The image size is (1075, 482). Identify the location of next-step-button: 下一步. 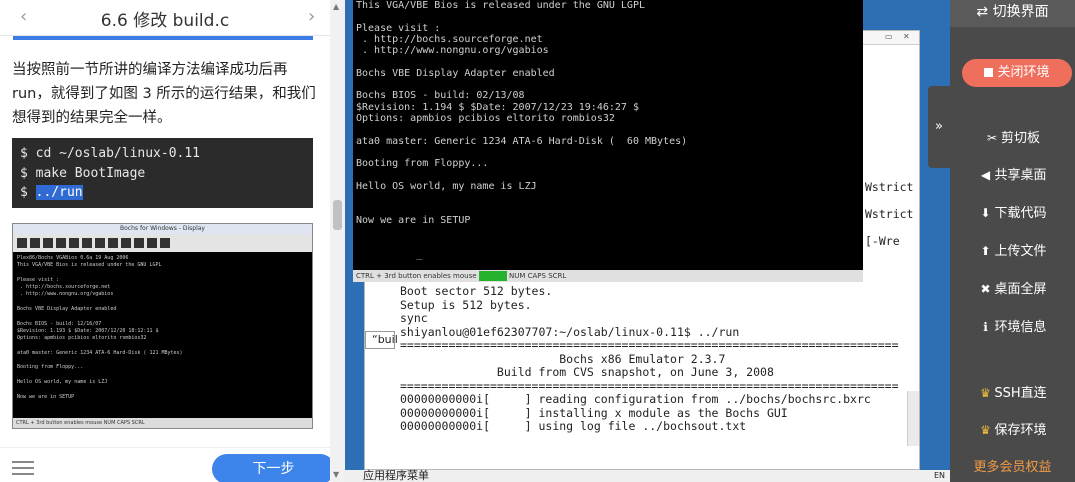
(273, 468).